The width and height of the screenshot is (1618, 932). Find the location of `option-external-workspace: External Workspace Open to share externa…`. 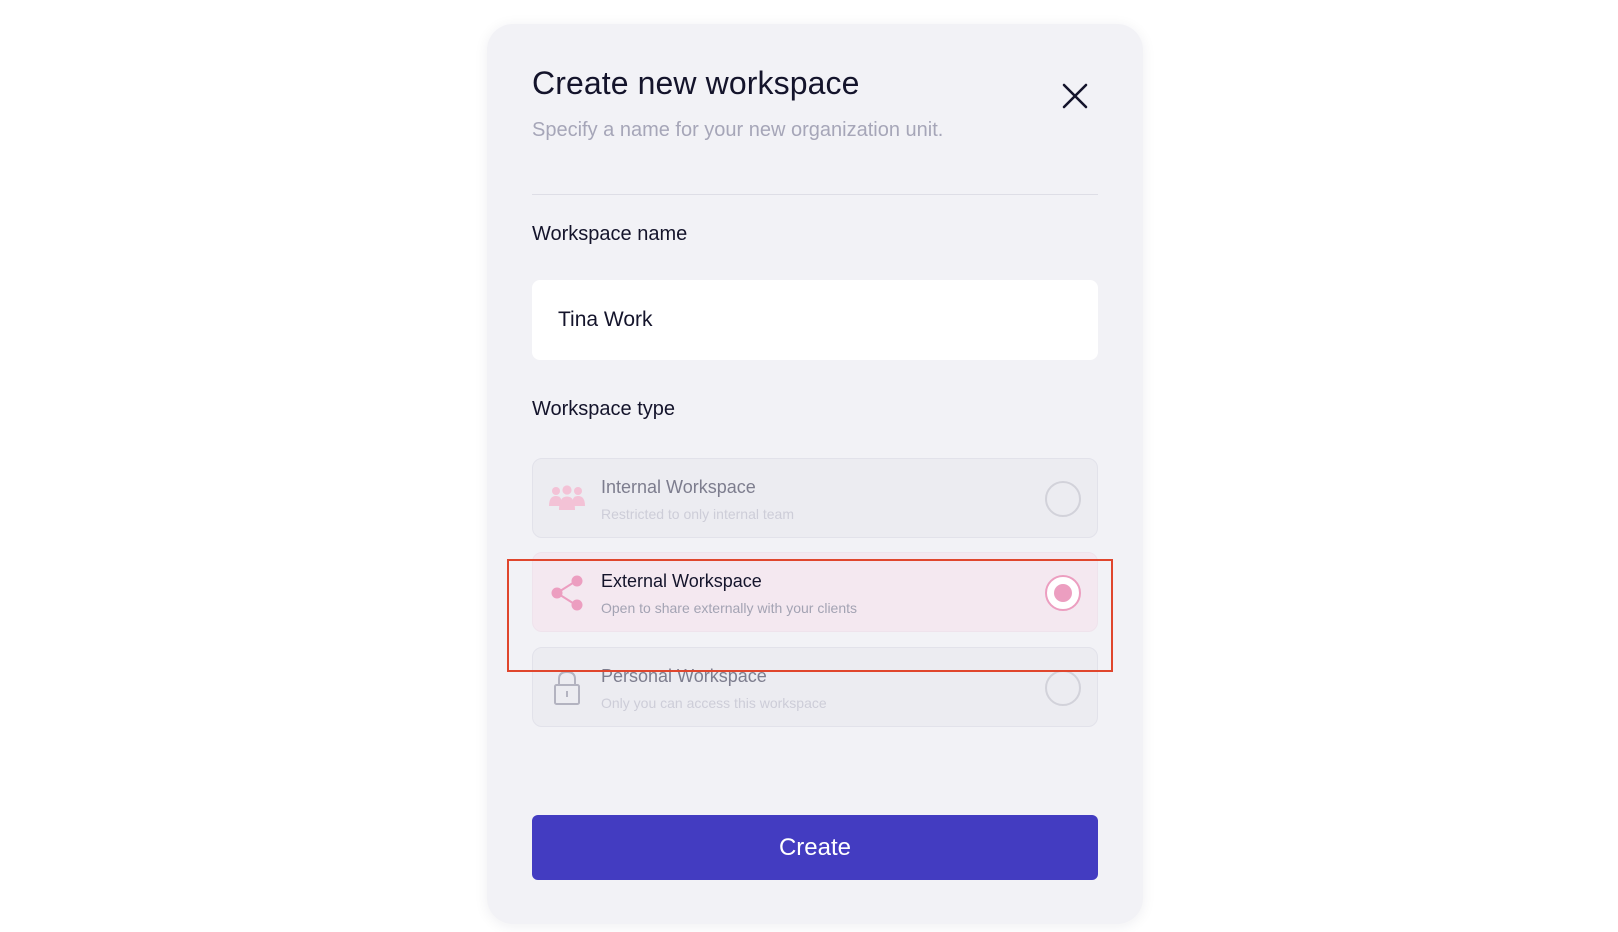

option-external-workspace: External Workspace Open to share externa… is located at coordinates (815, 592).